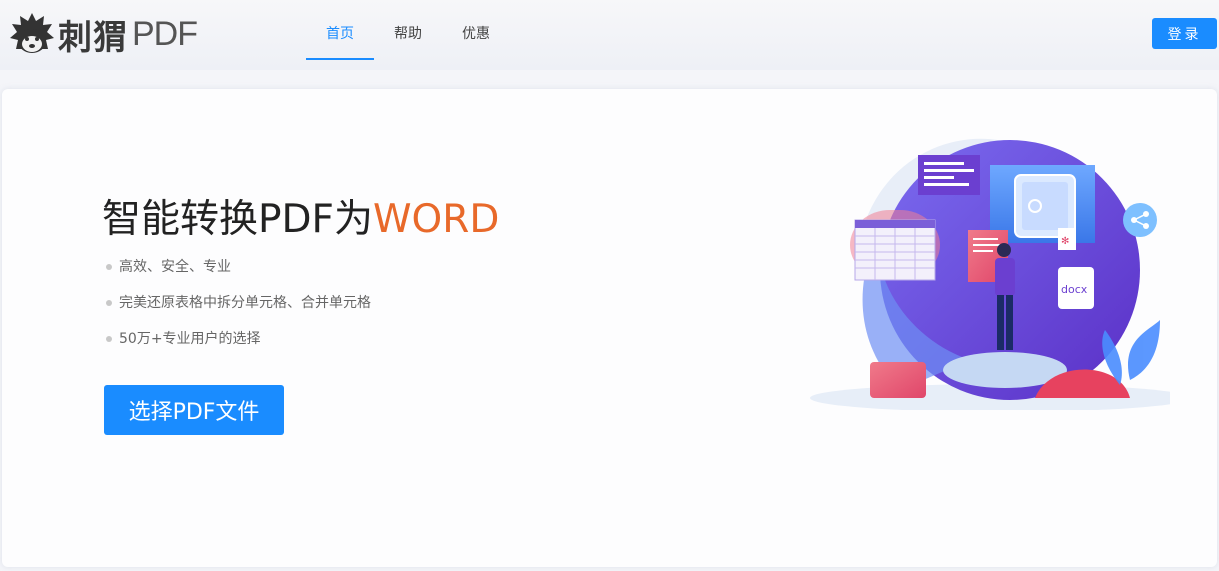 The width and height of the screenshot is (1219, 571). I want to click on text-doc-icon, so click(949, 175).